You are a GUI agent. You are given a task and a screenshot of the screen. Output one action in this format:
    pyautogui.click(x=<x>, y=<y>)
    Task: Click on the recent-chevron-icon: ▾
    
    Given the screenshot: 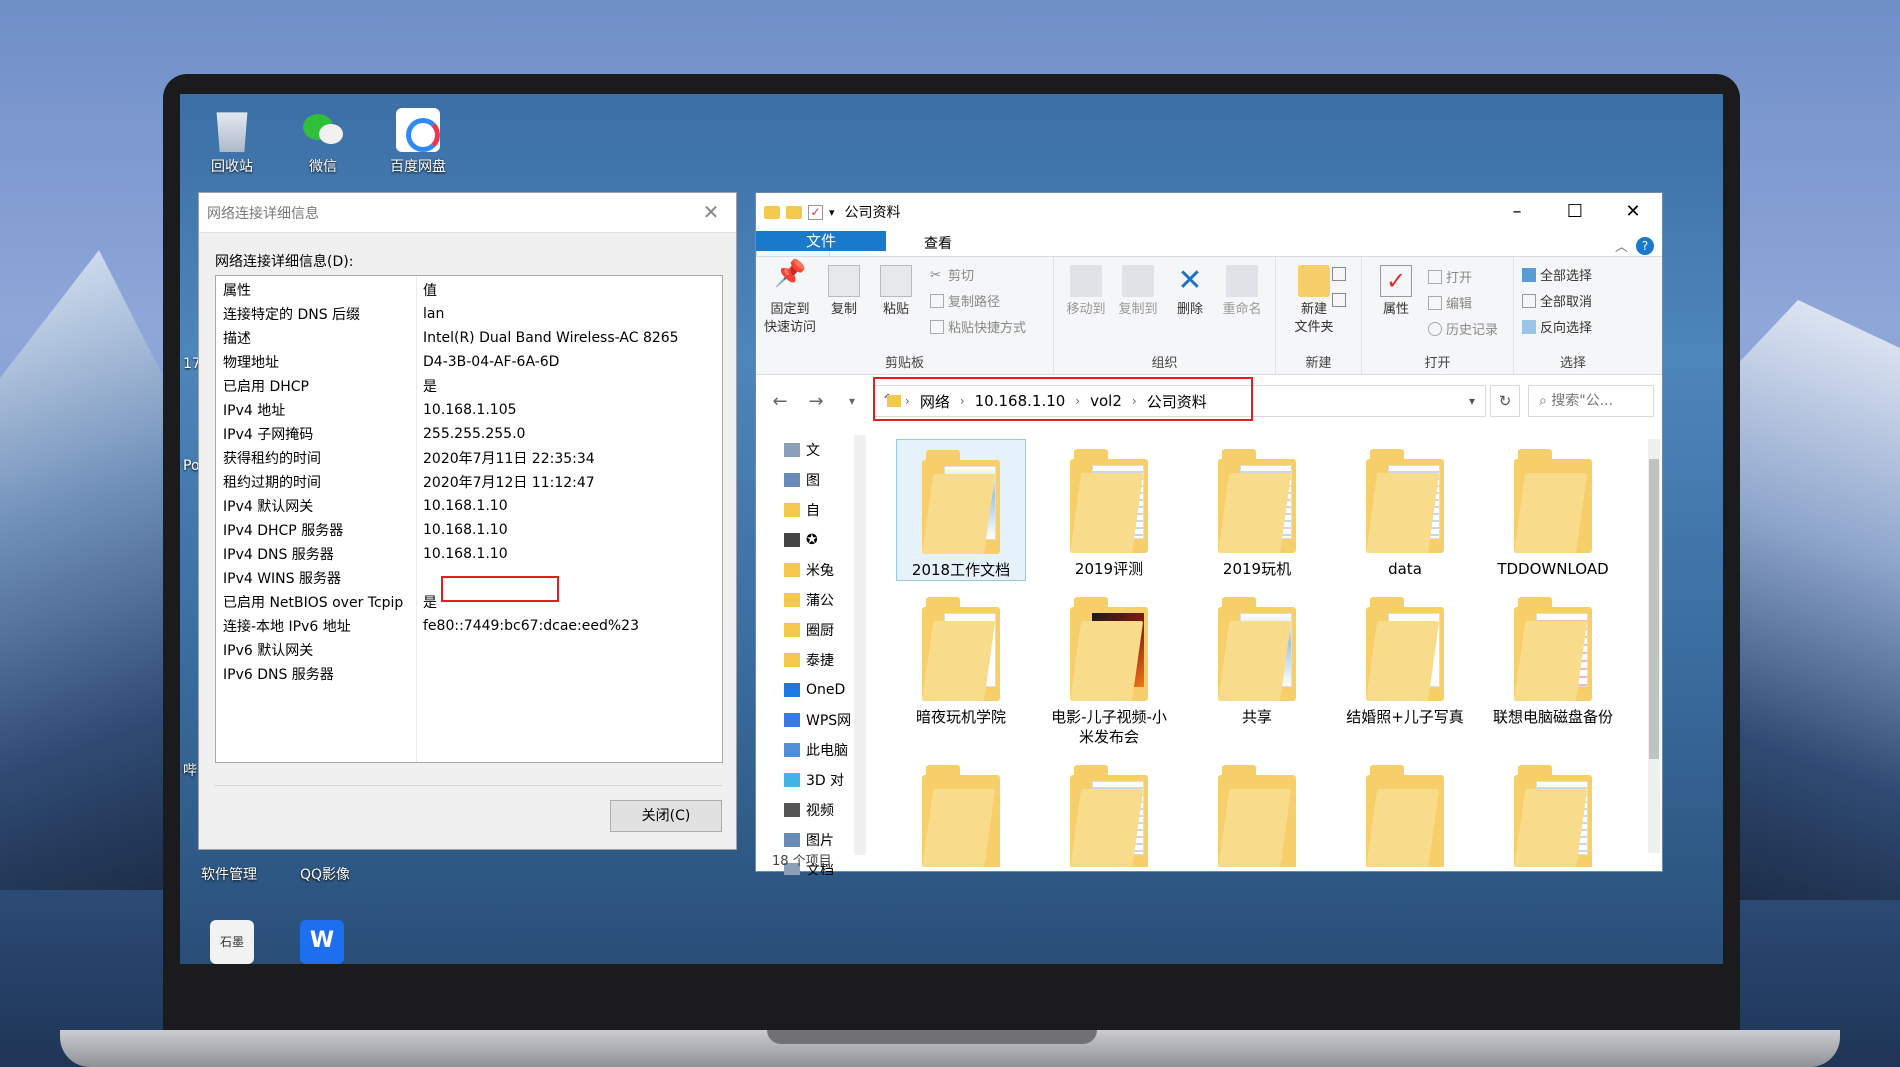 What is the action you would take?
    pyautogui.click(x=852, y=401)
    